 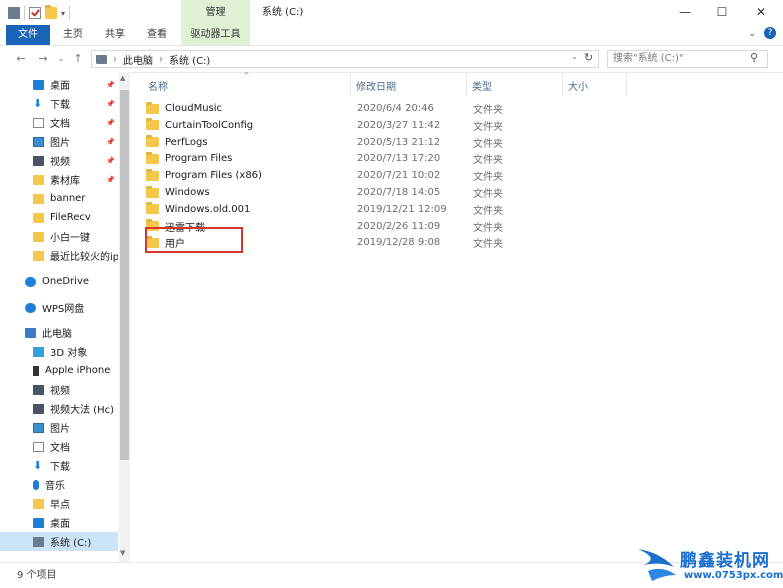 I want to click on nav-item: 小白一键, so click(x=59, y=236).